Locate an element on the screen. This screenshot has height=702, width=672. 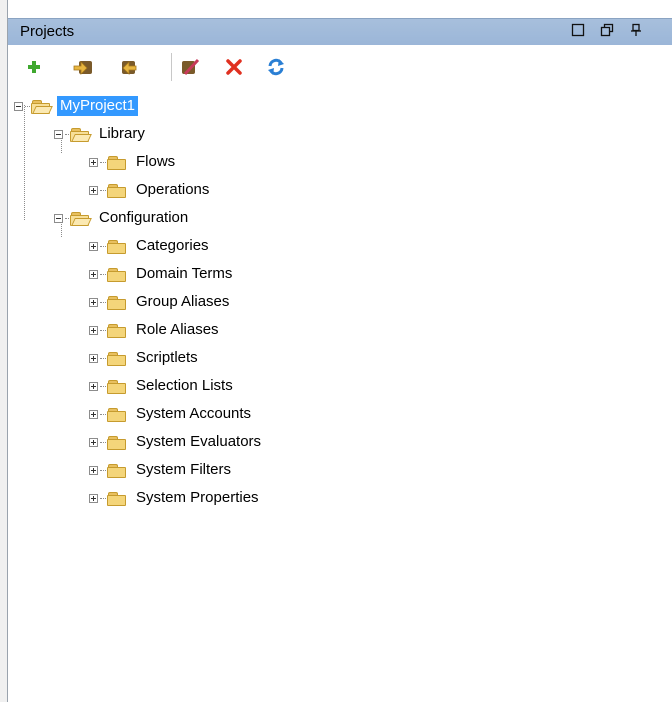
delete-icon is located at coordinates (234, 67).